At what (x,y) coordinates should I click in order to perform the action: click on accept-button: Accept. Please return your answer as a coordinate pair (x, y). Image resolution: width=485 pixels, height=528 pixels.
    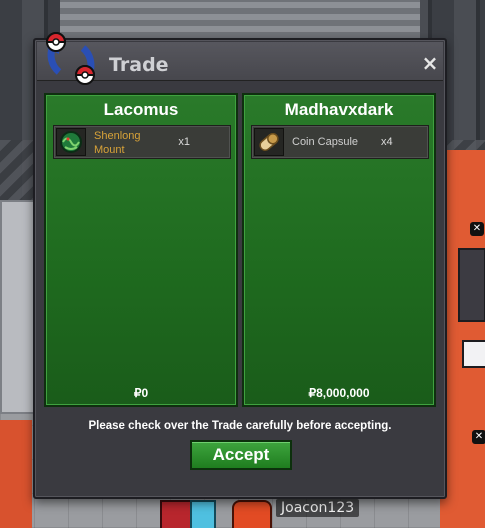
    Looking at the image, I should click on (241, 455).